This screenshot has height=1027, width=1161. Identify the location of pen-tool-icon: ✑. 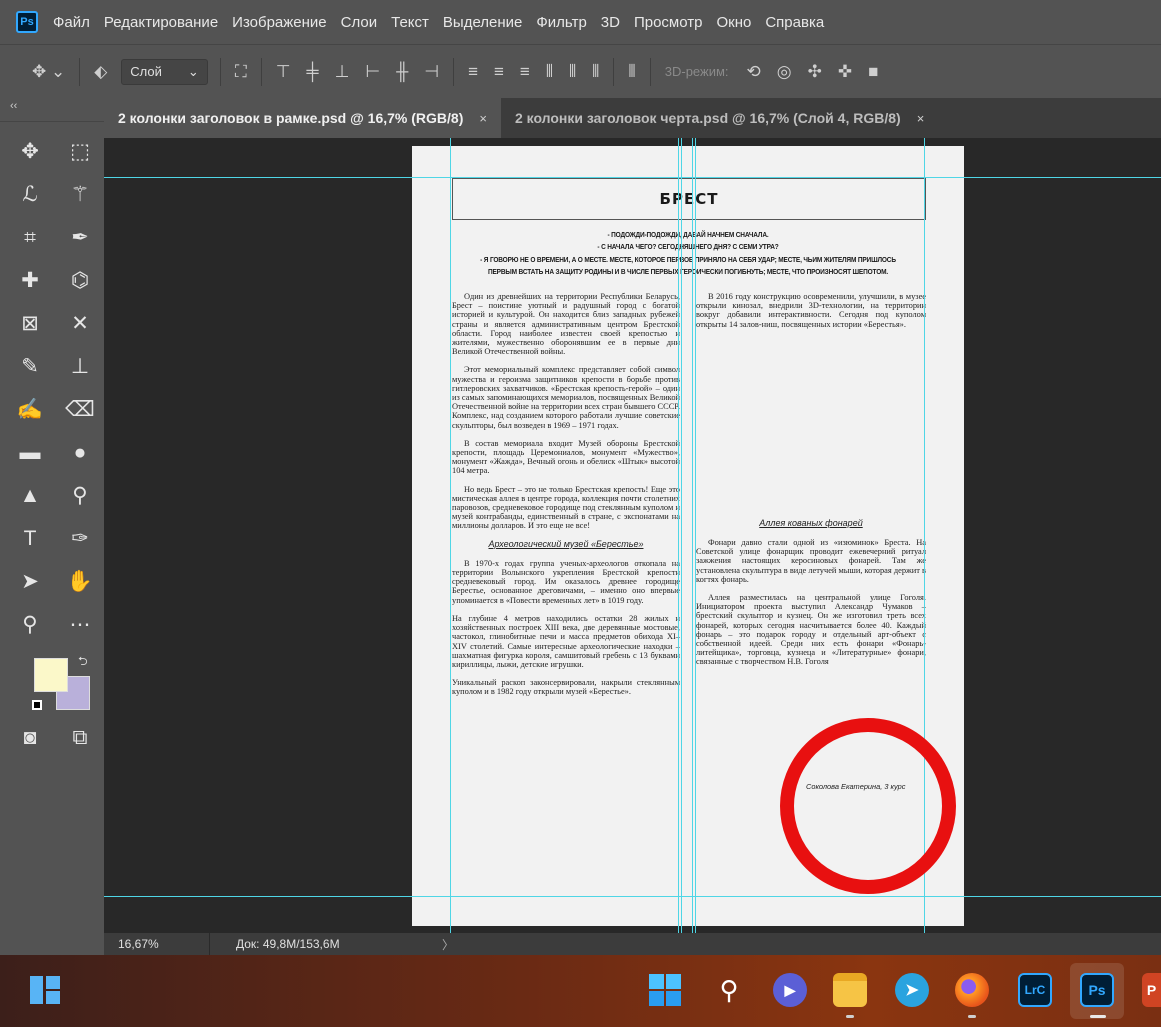
(80, 538).